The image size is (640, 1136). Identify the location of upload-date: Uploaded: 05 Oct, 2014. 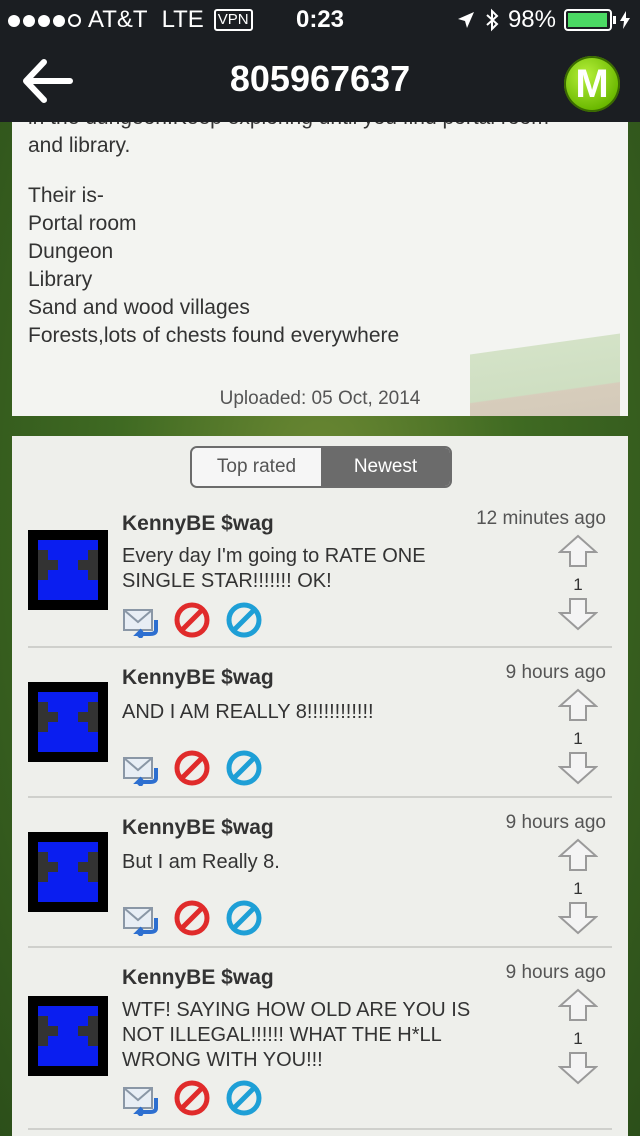
(320, 398).